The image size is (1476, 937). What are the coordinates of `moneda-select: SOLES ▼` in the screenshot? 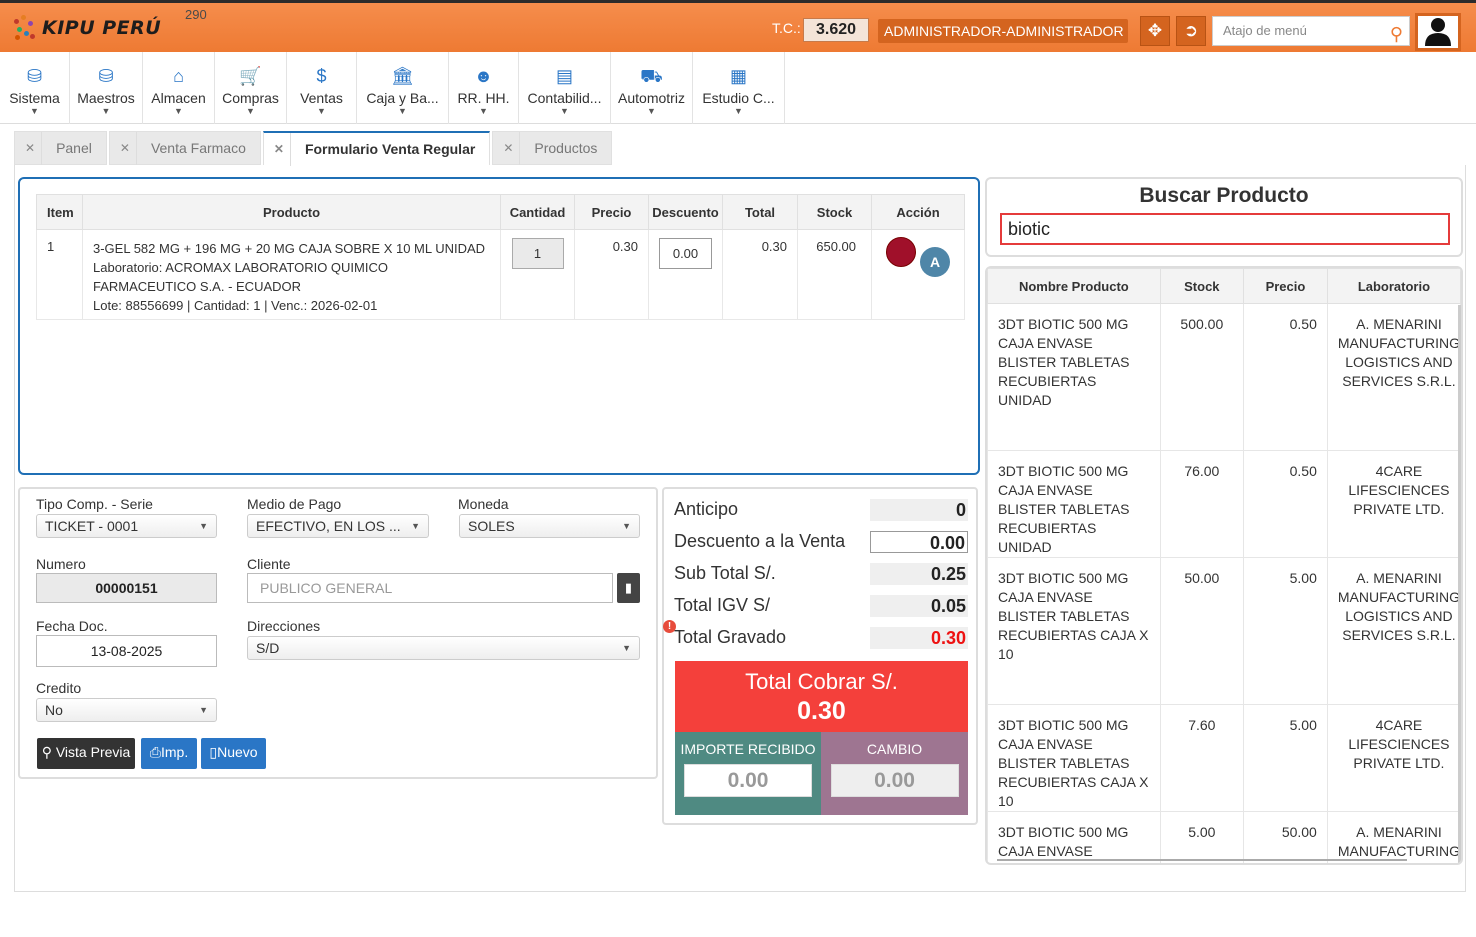 It's located at (549, 526).